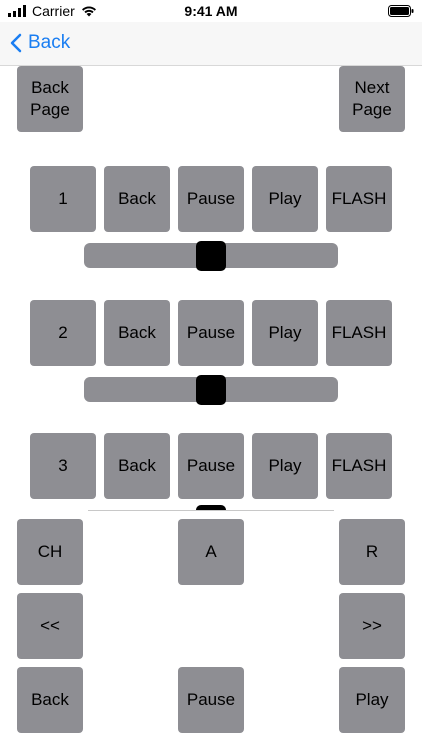 The width and height of the screenshot is (422, 750). I want to click on status-time: 9:41 AM, so click(211, 11).